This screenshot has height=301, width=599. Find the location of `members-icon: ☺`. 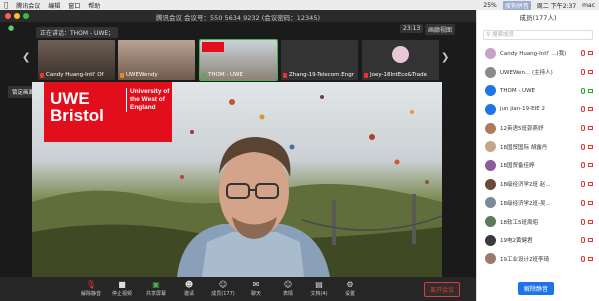

members-icon: ☺ is located at coordinates (223, 284).